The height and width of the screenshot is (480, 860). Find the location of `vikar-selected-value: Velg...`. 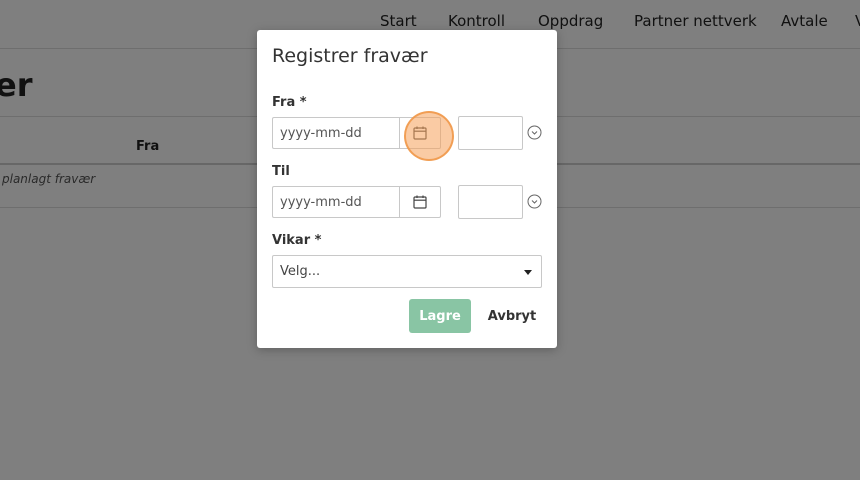

vikar-selected-value: Velg... is located at coordinates (300, 271).